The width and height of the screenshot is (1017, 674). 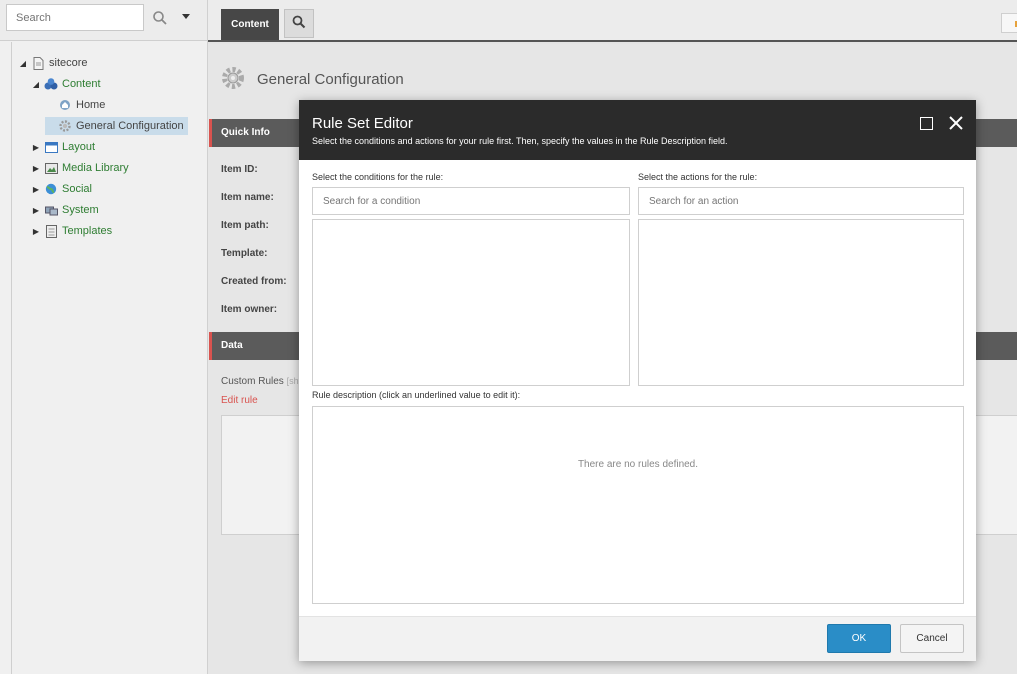 I want to click on conditions-list, so click(x=471, y=302).